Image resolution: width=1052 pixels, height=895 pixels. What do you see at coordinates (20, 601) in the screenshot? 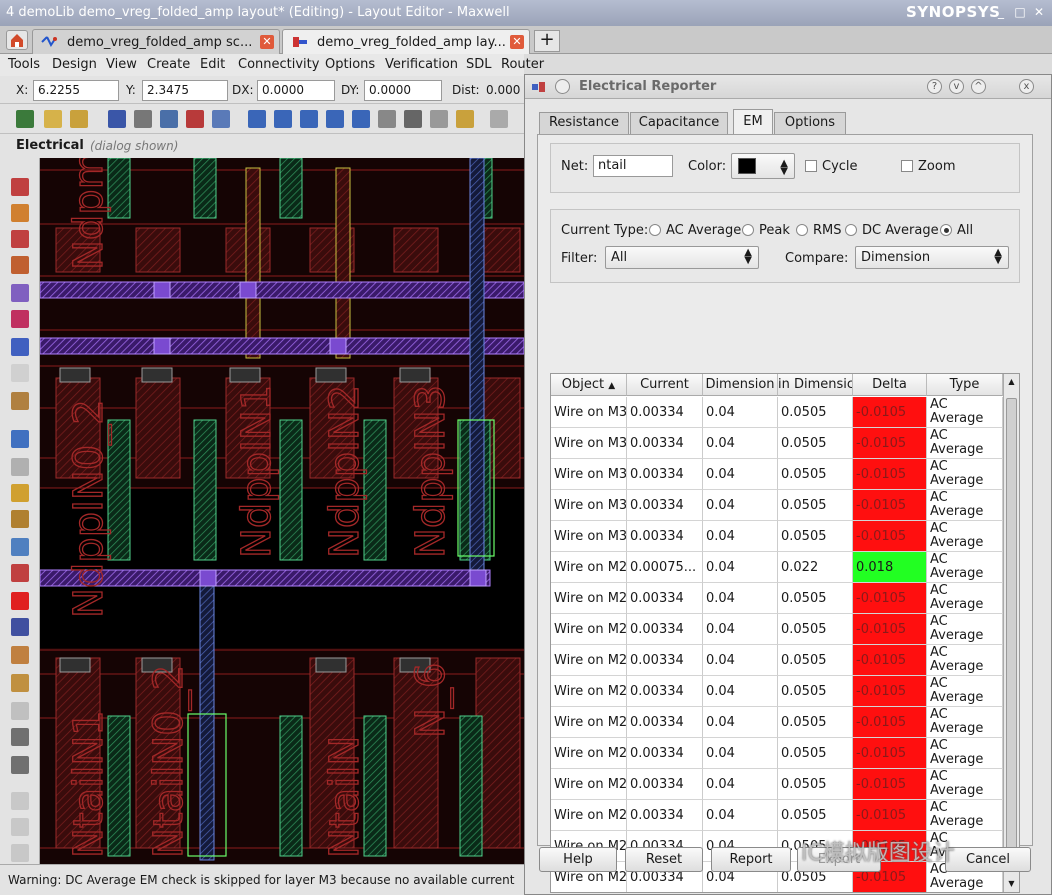
I see `delete-icon` at bounding box center [20, 601].